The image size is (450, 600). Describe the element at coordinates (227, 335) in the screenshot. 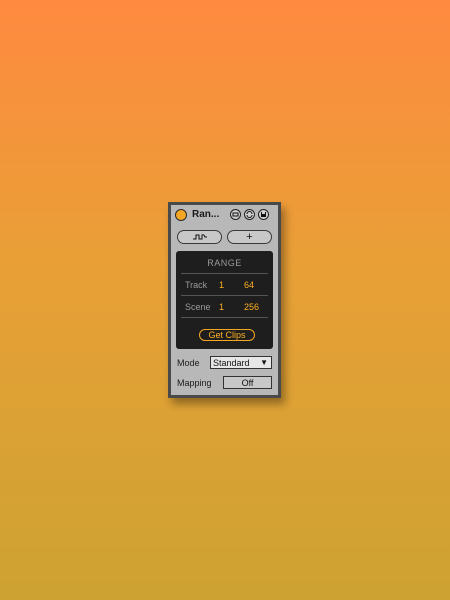

I see `get-clips-button: Get Clips` at that location.